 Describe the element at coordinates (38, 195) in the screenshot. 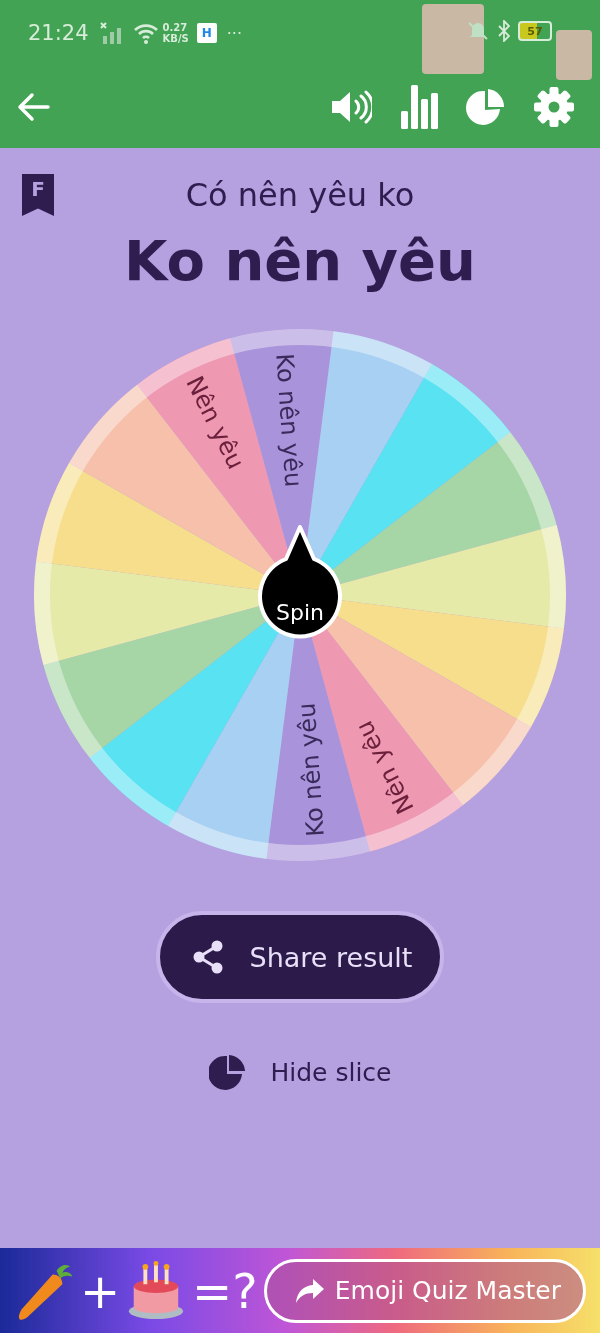

I see `bookmark-badge: F` at that location.